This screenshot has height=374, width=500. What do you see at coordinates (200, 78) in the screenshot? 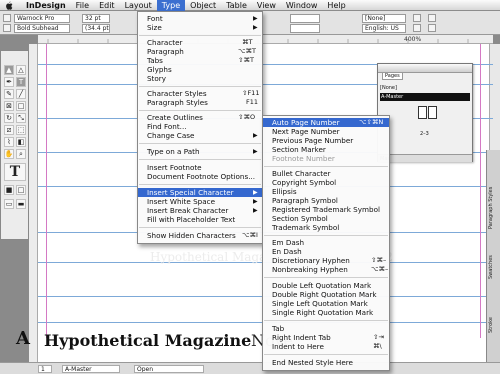
I see `menu-item-story: Story` at bounding box center [200, 78].